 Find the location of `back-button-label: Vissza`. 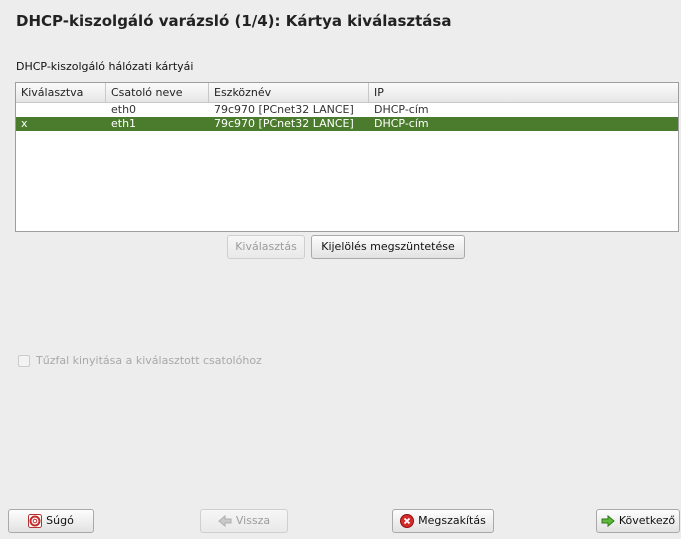

back-button-label: Vissza is located at coordinates (253, 520).